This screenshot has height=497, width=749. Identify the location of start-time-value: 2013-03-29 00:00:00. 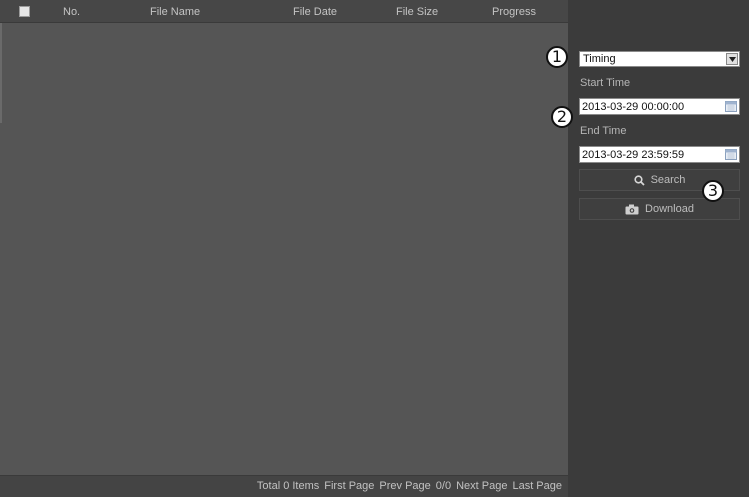
(633, 107).